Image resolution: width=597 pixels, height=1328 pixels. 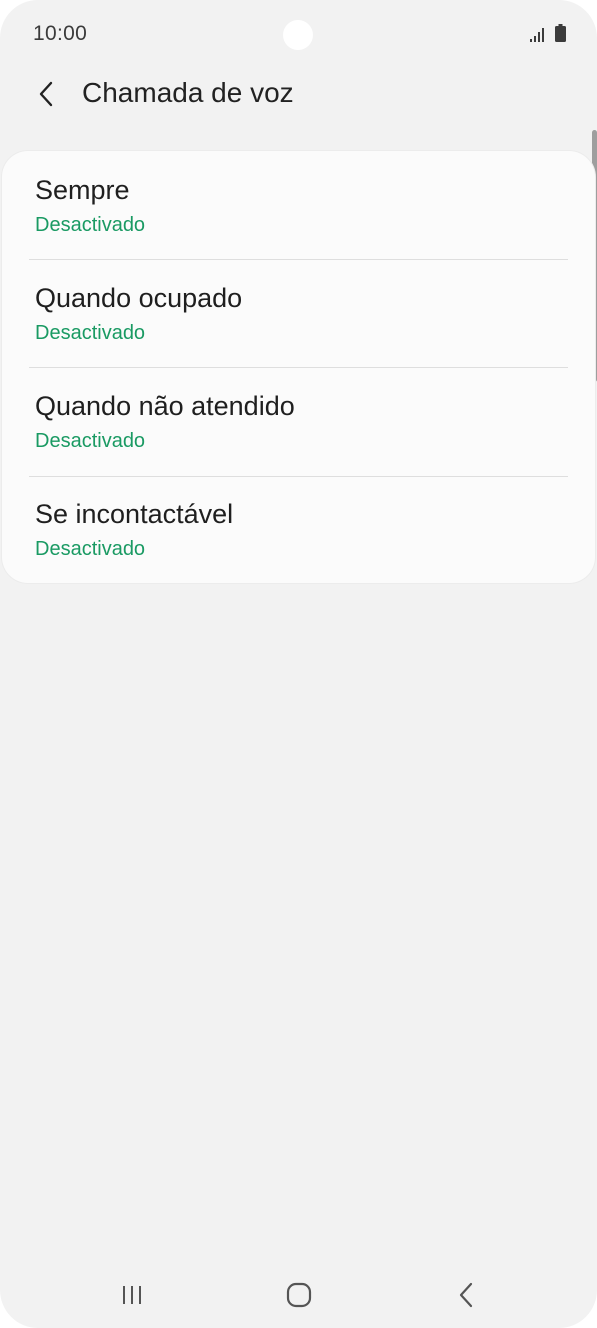 I want to click on navigation-bar, so click(x=298, y=1295).